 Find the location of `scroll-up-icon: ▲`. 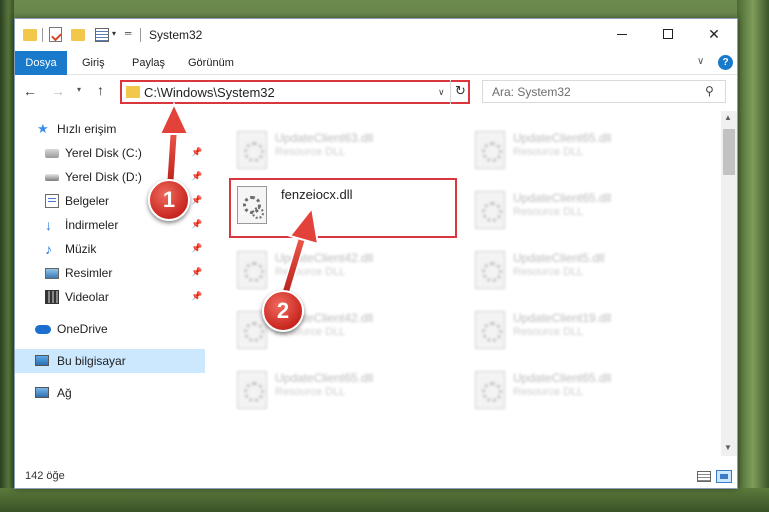

scroll-up-icon: ▲ is located at coordinates (728, 117).